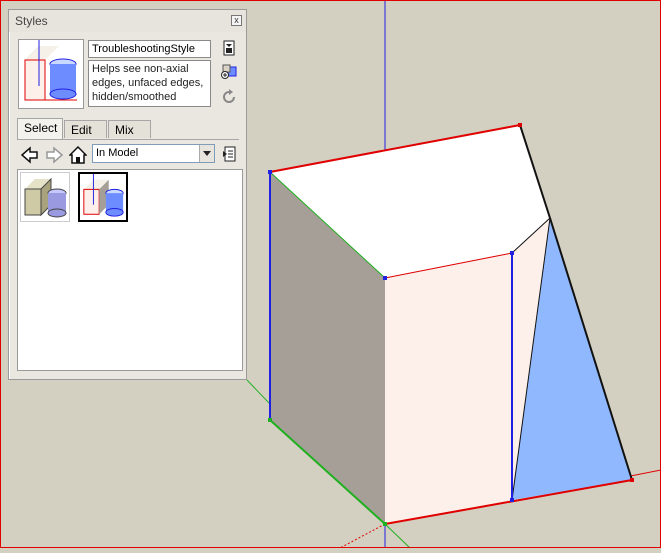  I want to click on detail-pane-icon, so click(230, 154).